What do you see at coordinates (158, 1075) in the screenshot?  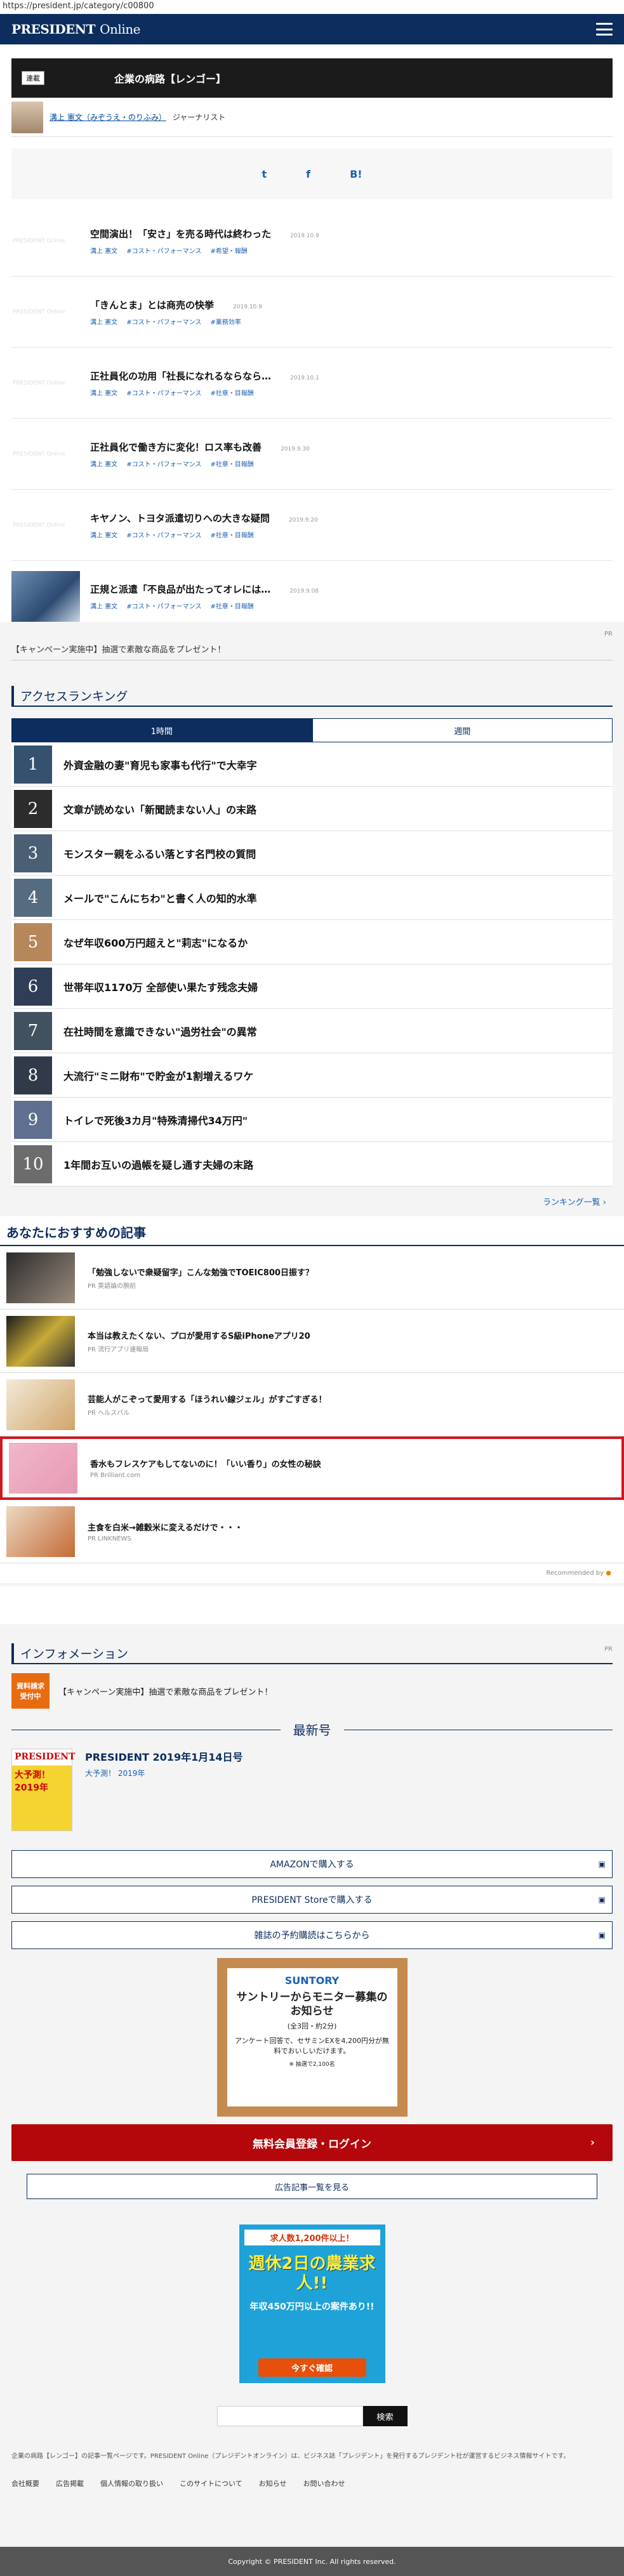 I see `ranking-title: 大流行"ミニ財布"で貯金が1割増えるワケ` at bounding box center [158, 1075].